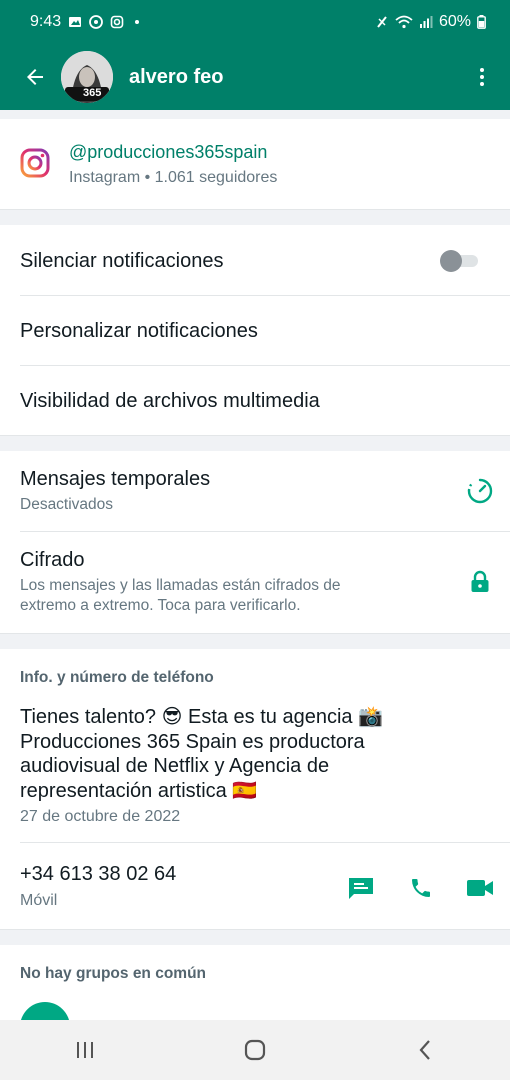  What do you see at coordinates (480, 581) in the screenshot?
I see `lock-icon` at bounding box center [480, 581].